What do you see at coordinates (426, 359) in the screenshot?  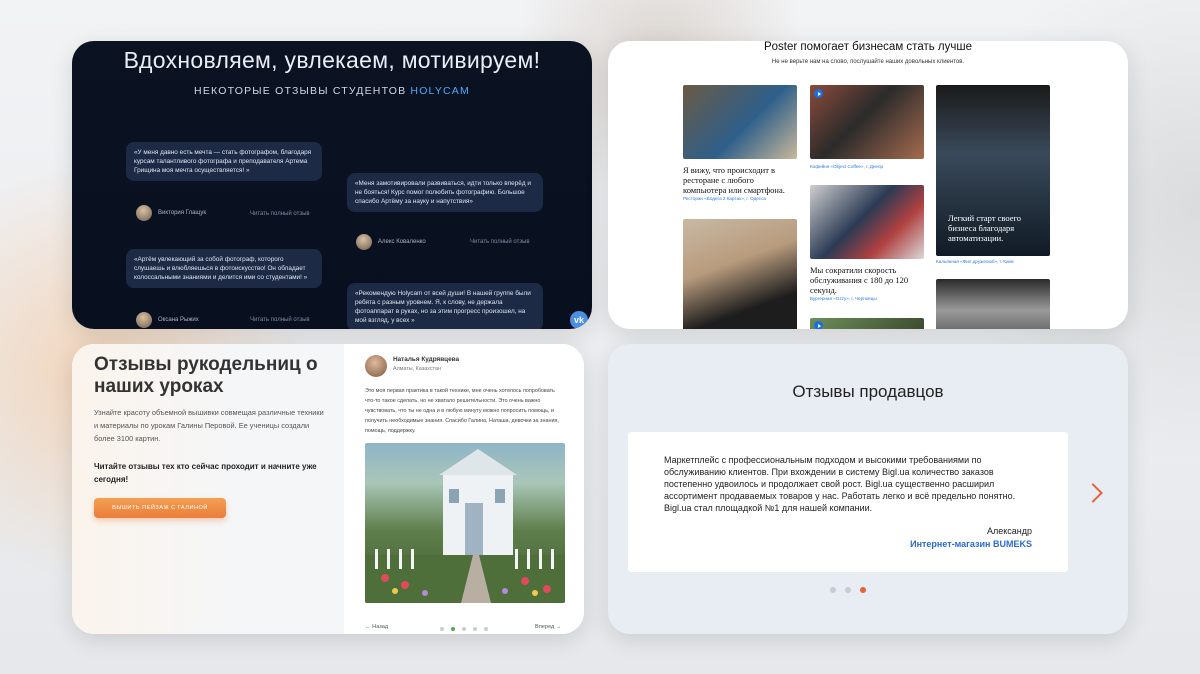 I see `reviewer-name: Наталья Кудрявцева` at bounding box center [426, 359].